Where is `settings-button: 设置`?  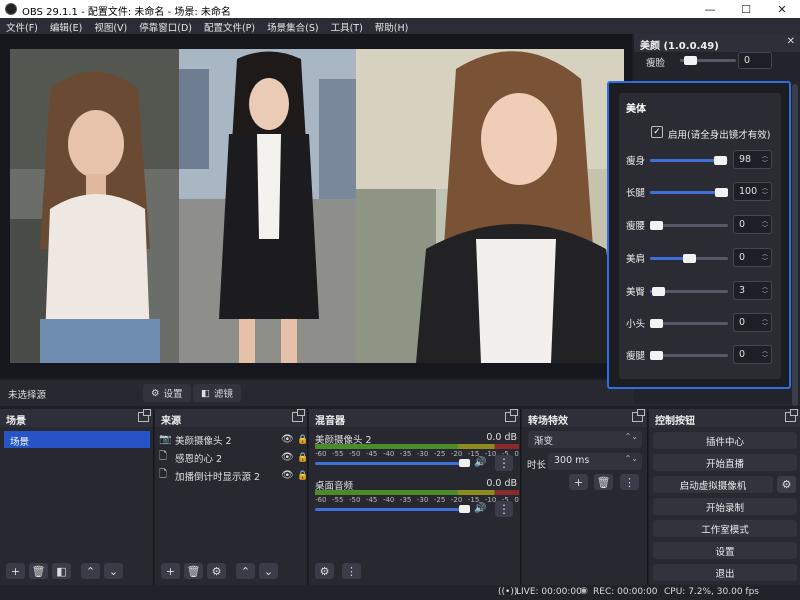
settings-button: 设置 is located at coordinates (725, 550).